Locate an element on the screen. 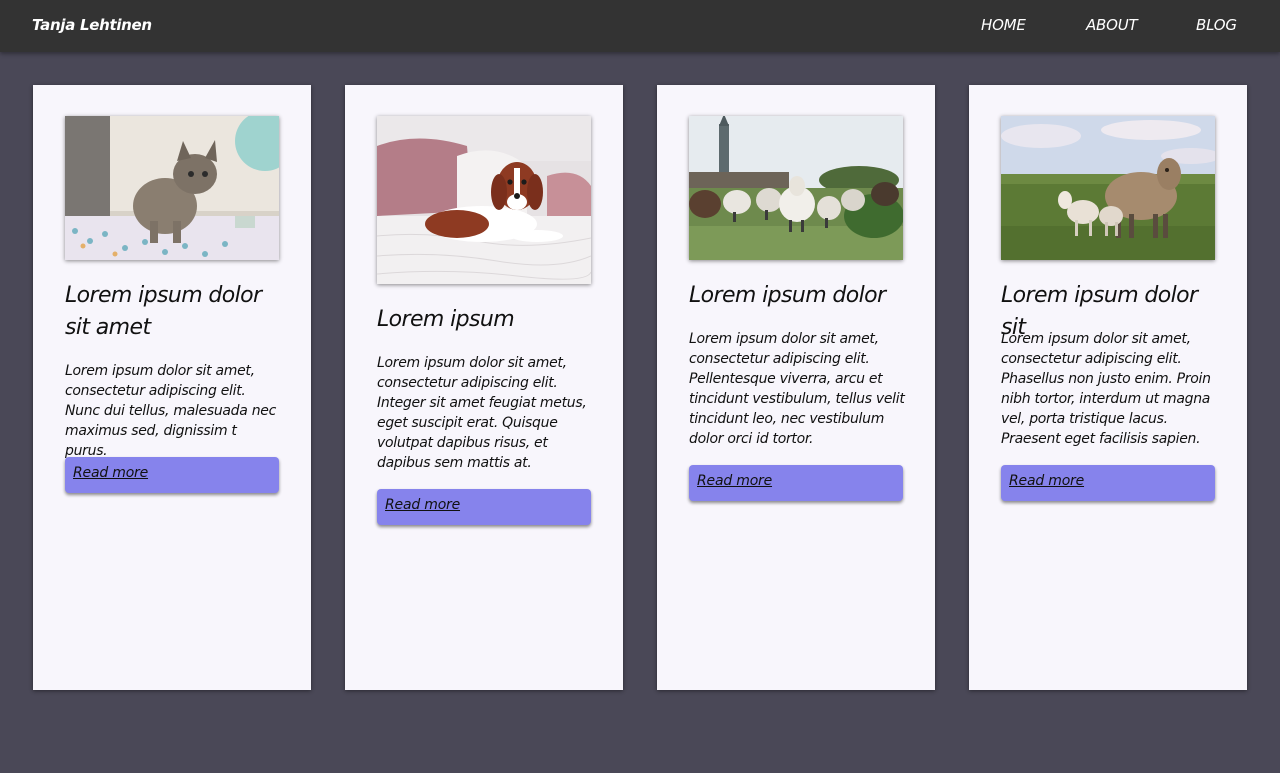 The height and width of the screenshot is (773, 1280). top-navbar: Tanja Lehtinen HOME ABOUT BLOG is located at coordinates (640, 26).